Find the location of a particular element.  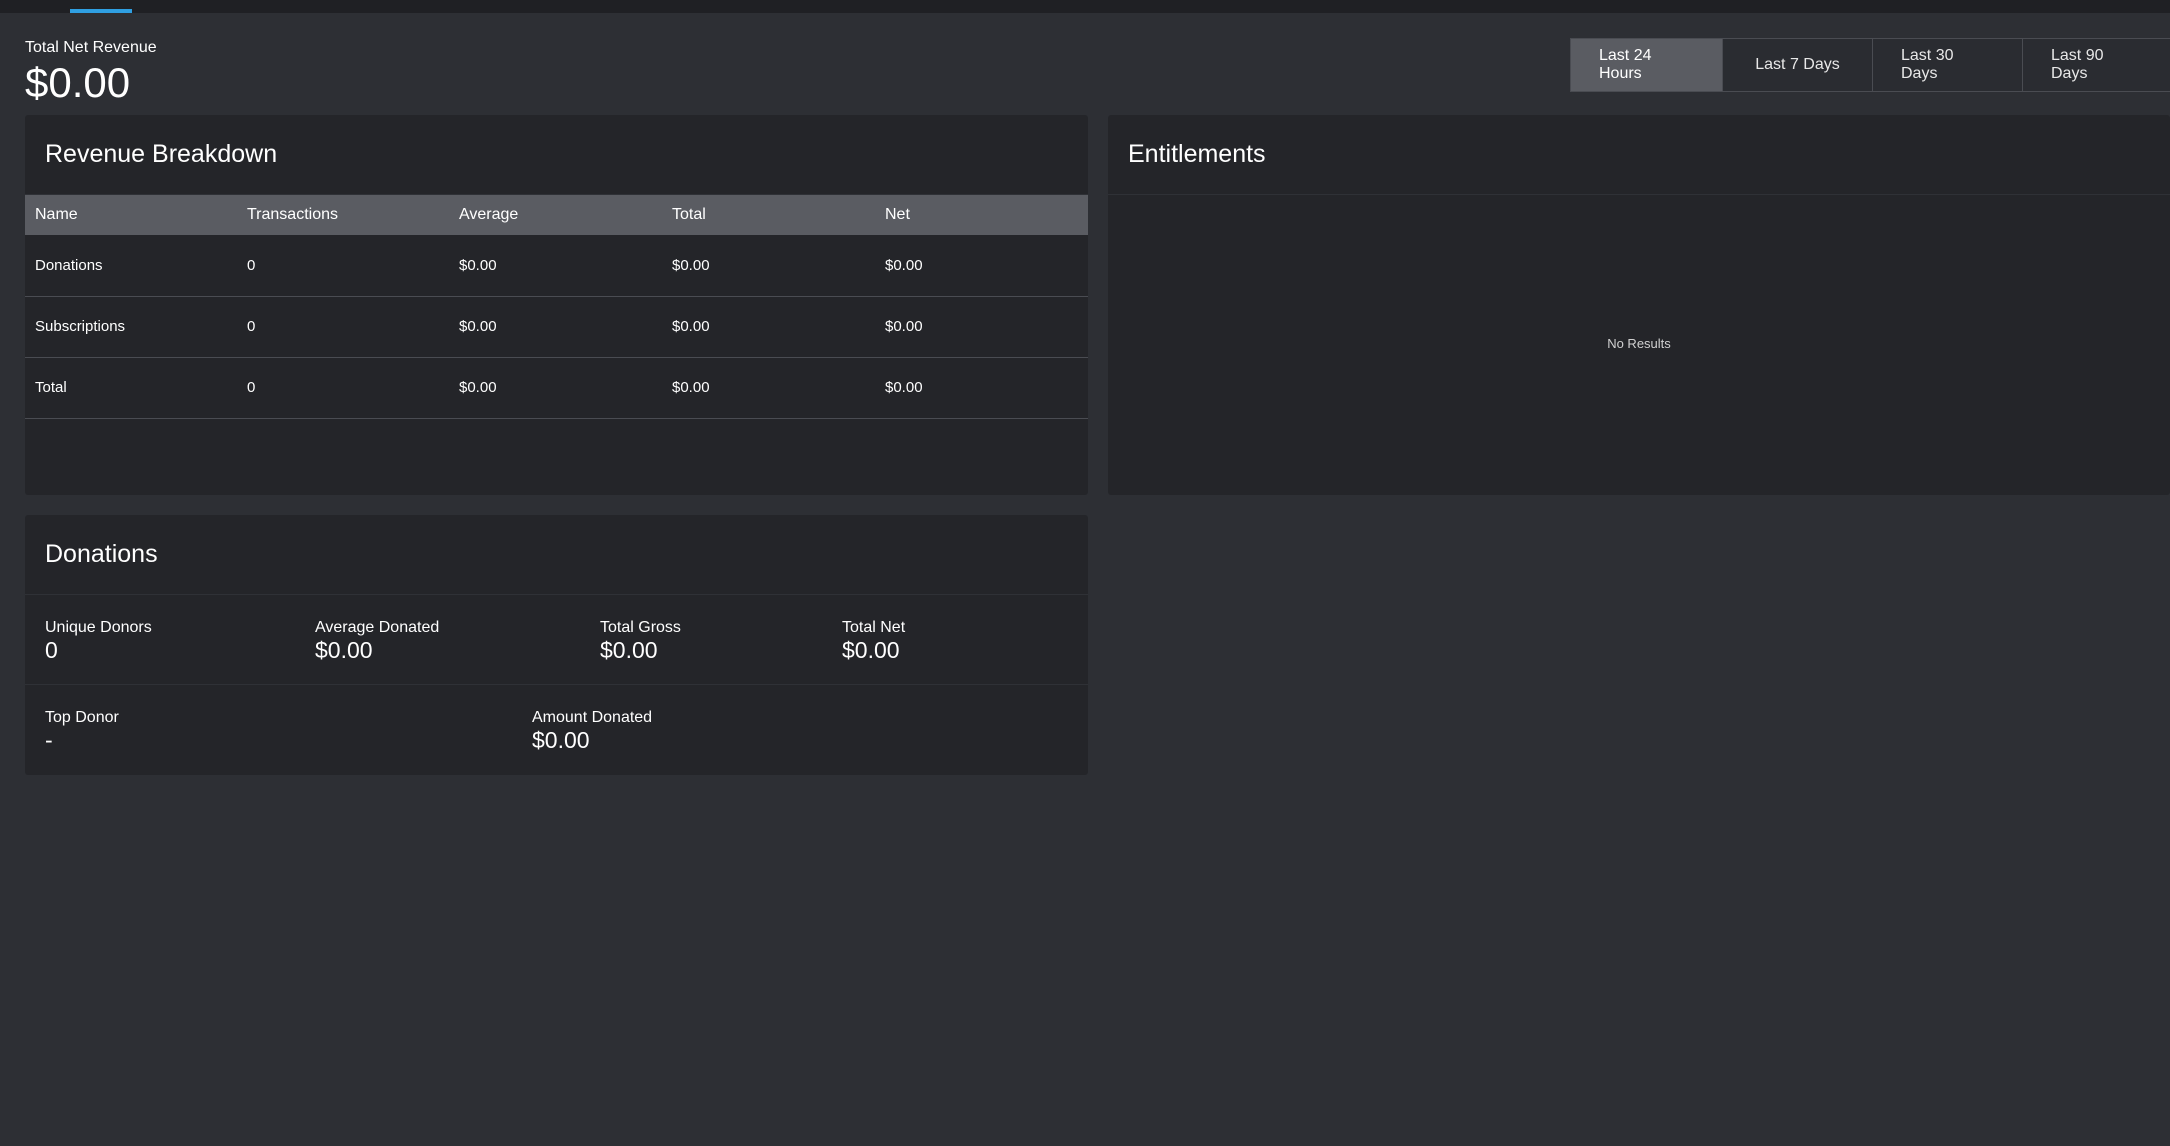

total-gross-value: $0.00 is located at coordinates (629, 650).